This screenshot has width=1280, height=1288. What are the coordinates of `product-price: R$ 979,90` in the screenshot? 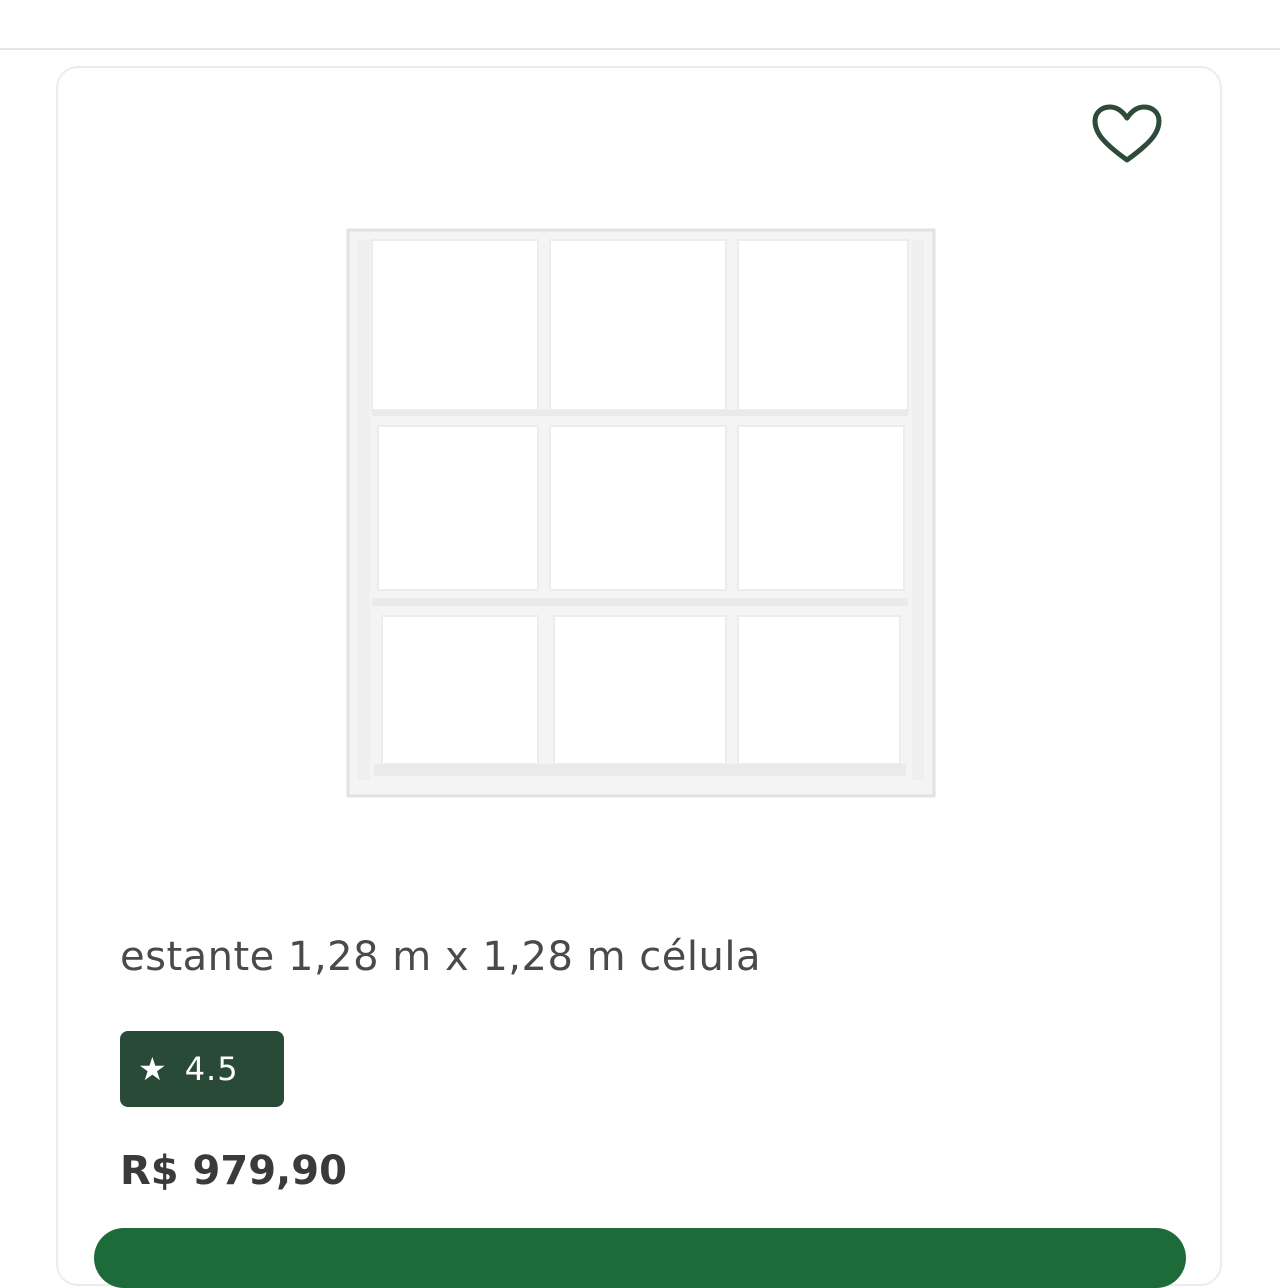 It's located at (233, 1171).